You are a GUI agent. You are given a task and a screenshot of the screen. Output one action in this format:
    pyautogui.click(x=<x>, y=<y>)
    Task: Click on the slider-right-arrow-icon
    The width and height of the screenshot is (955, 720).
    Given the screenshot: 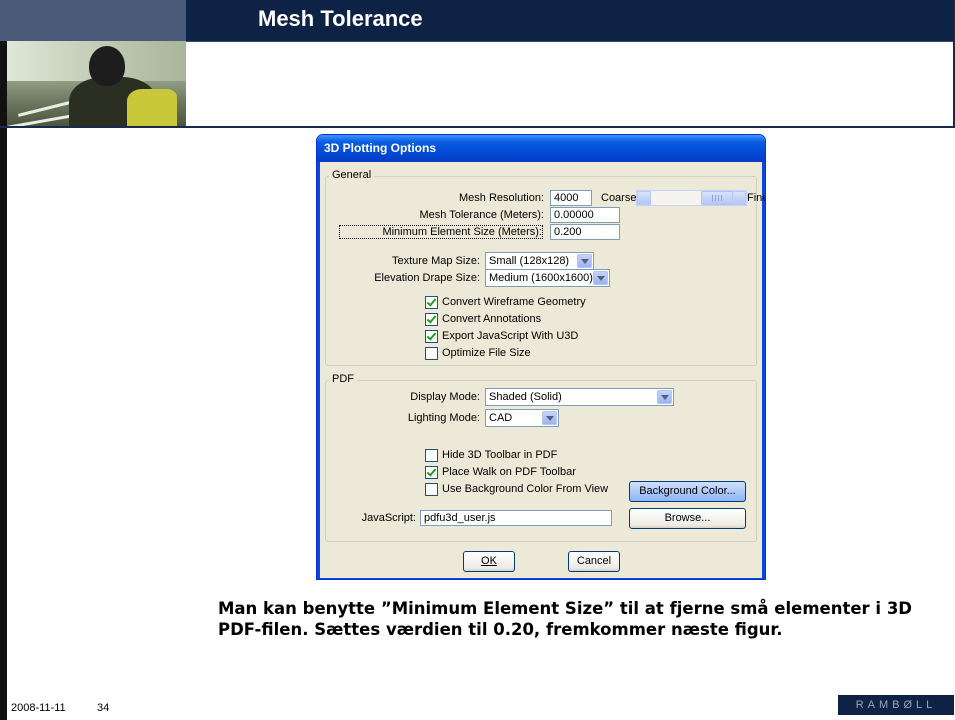 What is the action you would take?
    pyautogui.click(x=739, y=198)
    